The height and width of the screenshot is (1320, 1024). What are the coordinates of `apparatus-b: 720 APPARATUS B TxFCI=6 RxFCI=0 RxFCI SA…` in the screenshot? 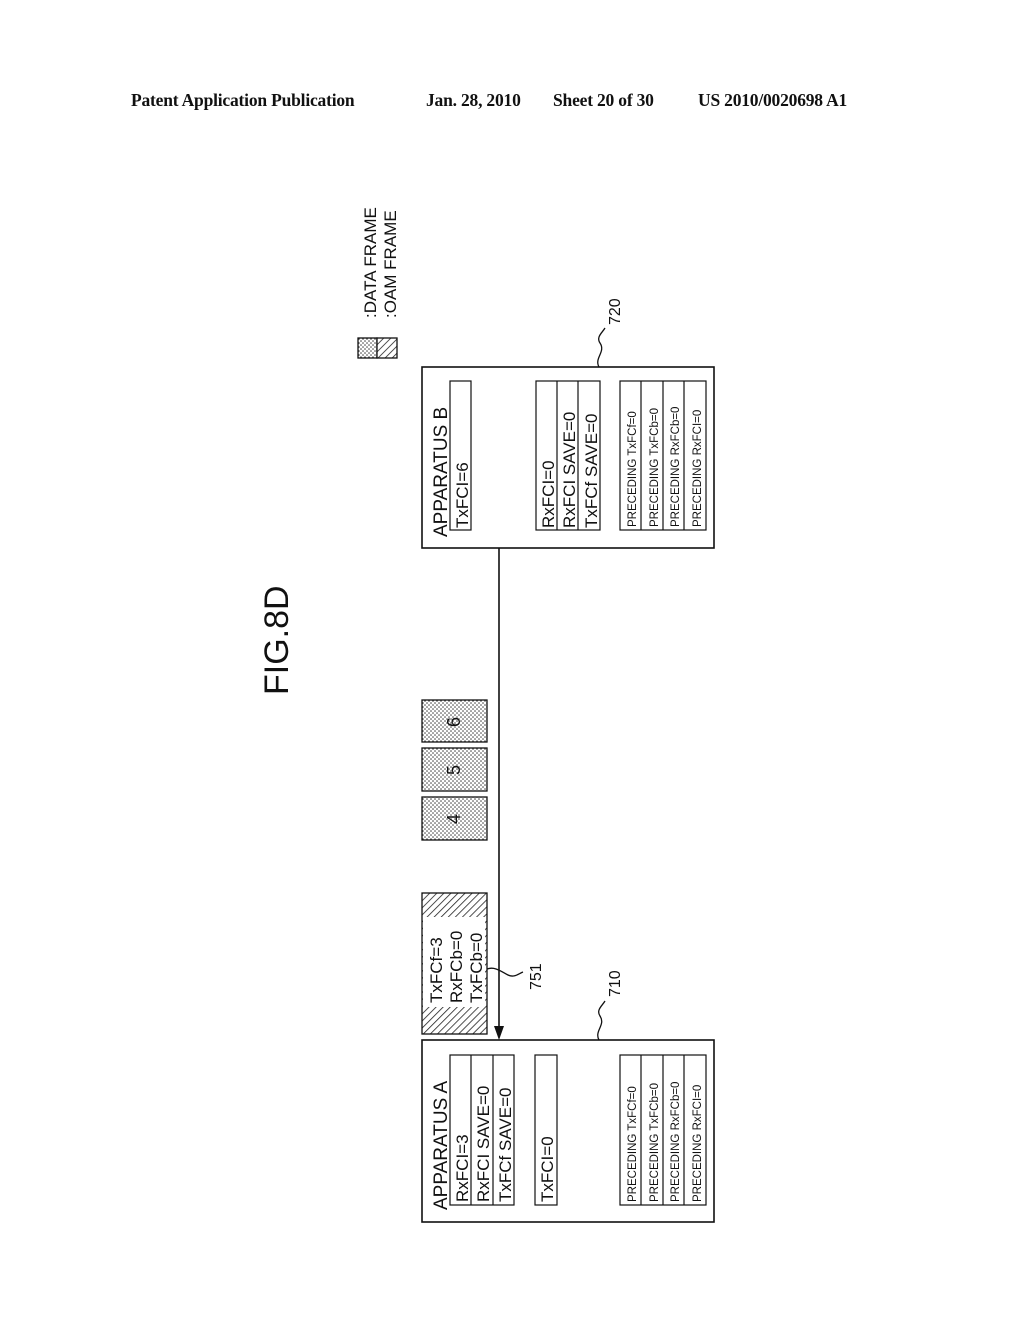 It's located at (568, 423).